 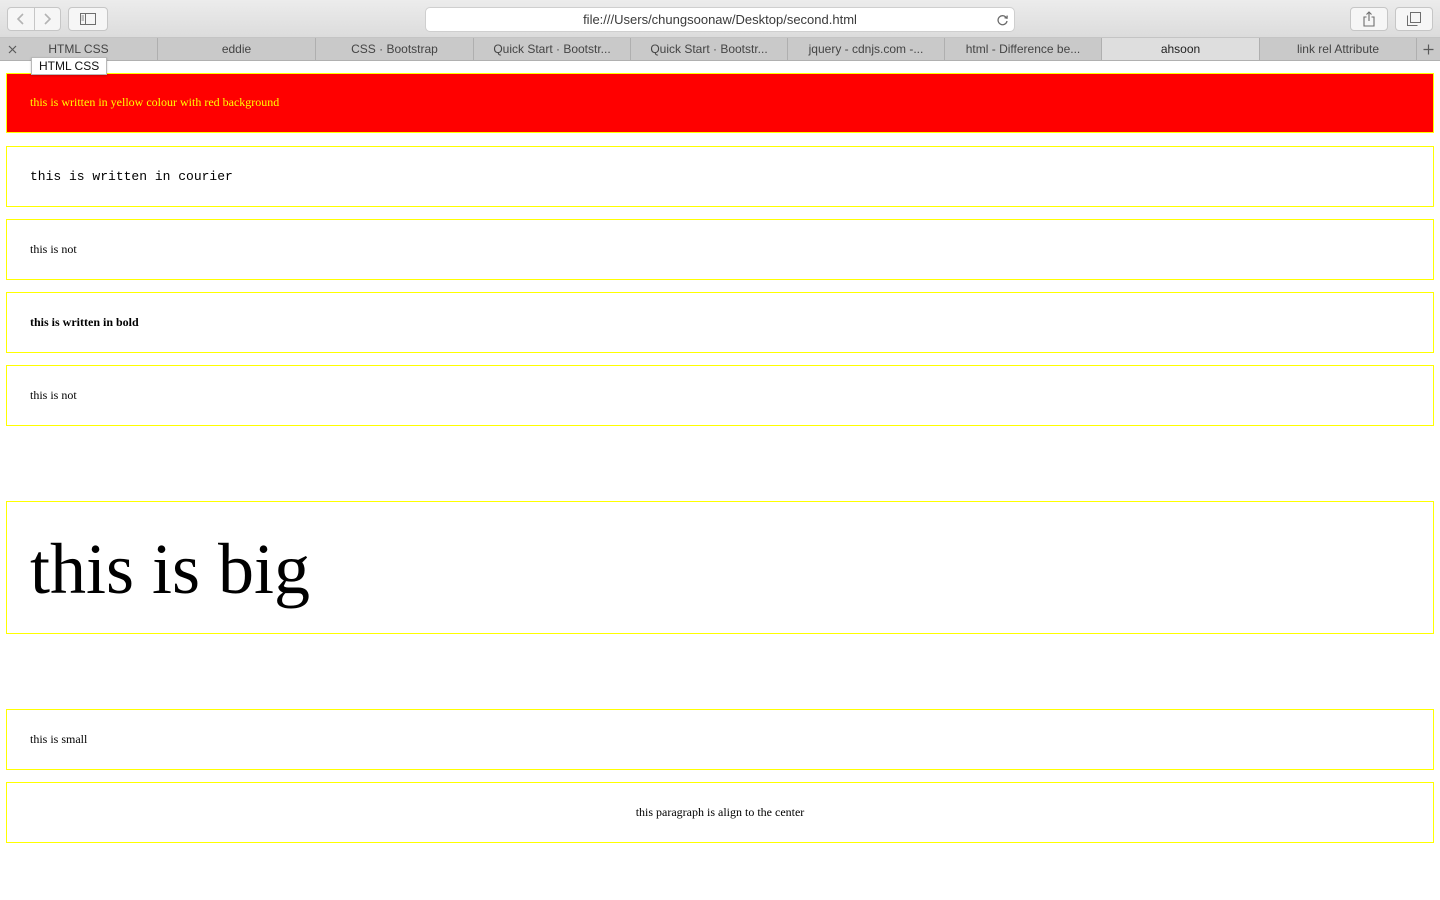 I want to click on share-button, so click(x=1369, y=19).